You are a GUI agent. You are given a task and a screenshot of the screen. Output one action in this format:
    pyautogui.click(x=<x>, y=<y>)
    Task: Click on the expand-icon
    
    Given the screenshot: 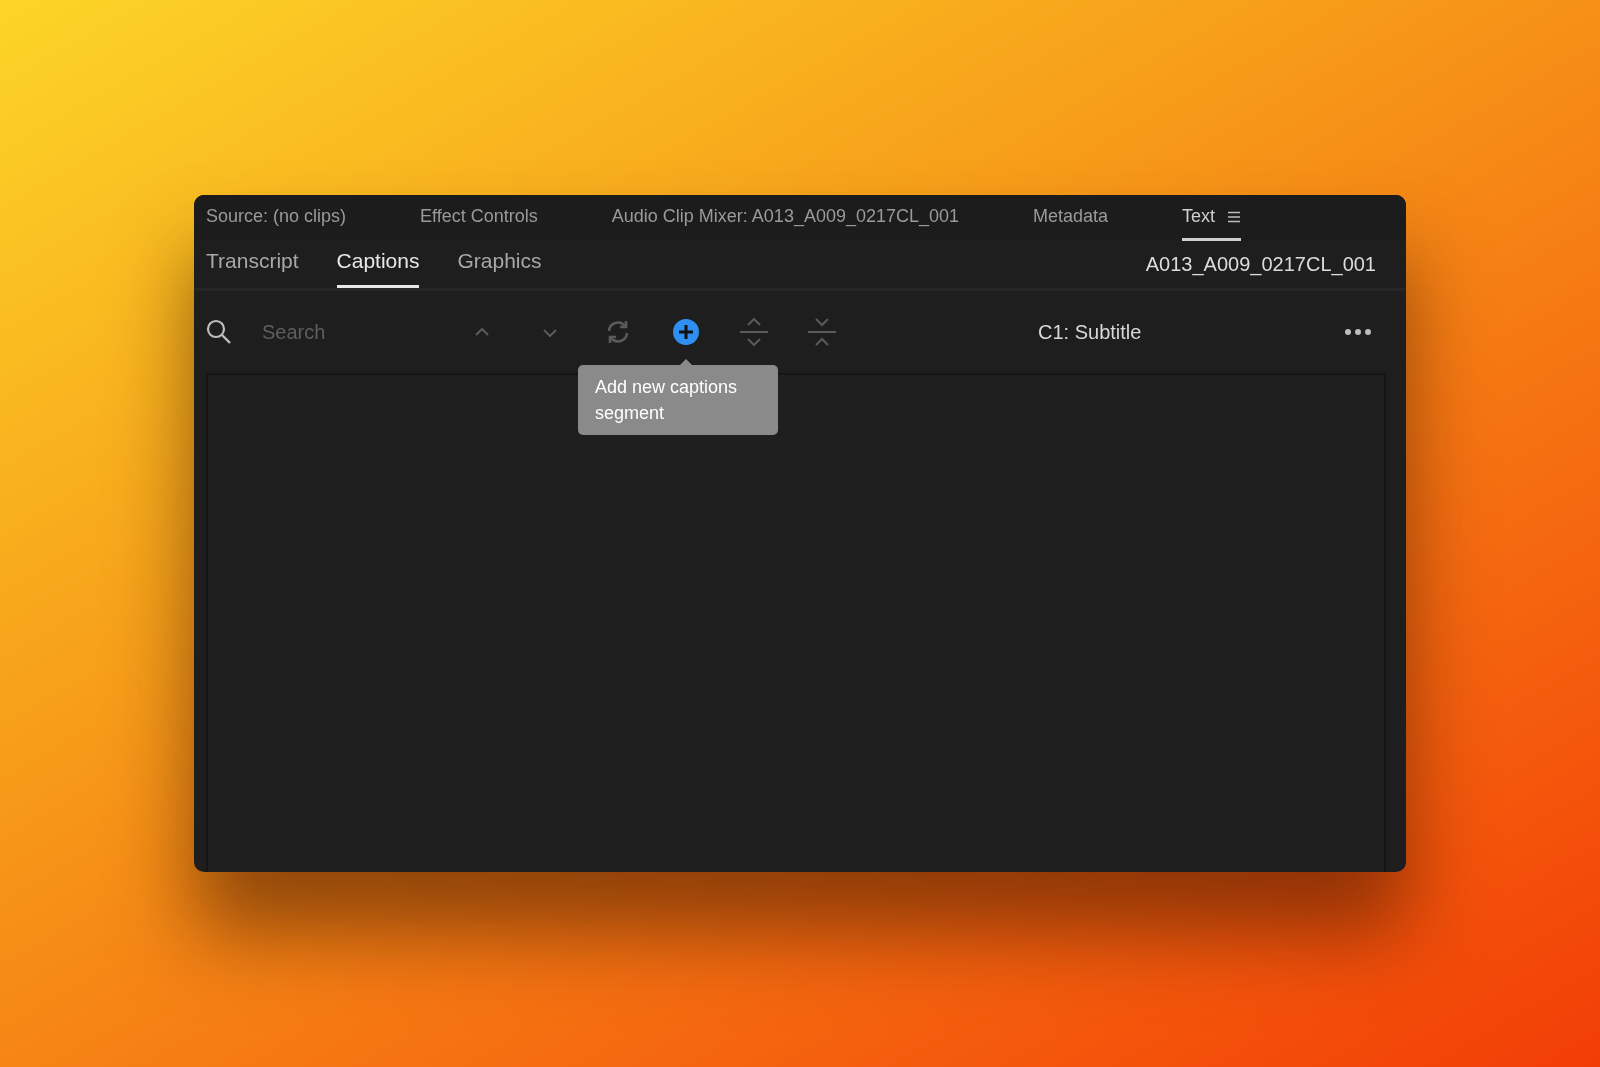 What is the action you would take?
    pyautogui.click(x=754, y=332)
    